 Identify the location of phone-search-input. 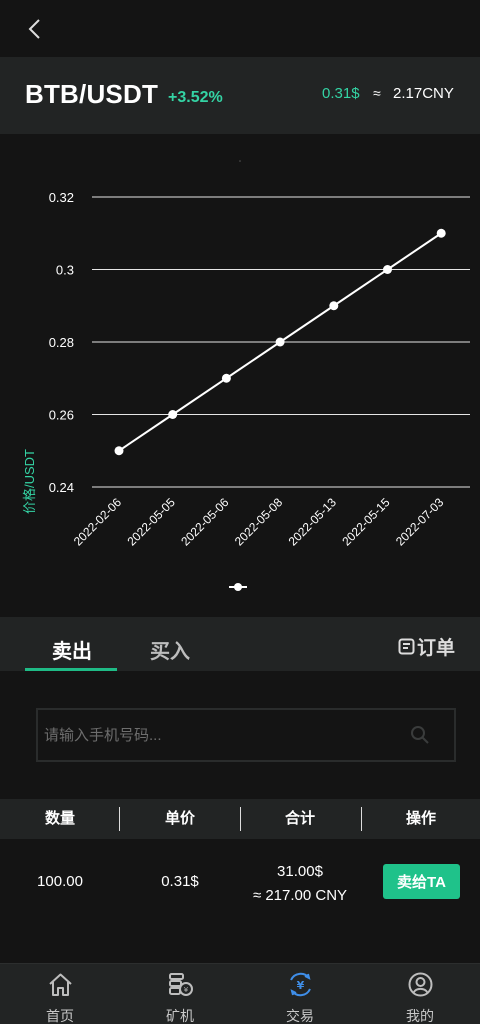
(224, 735).